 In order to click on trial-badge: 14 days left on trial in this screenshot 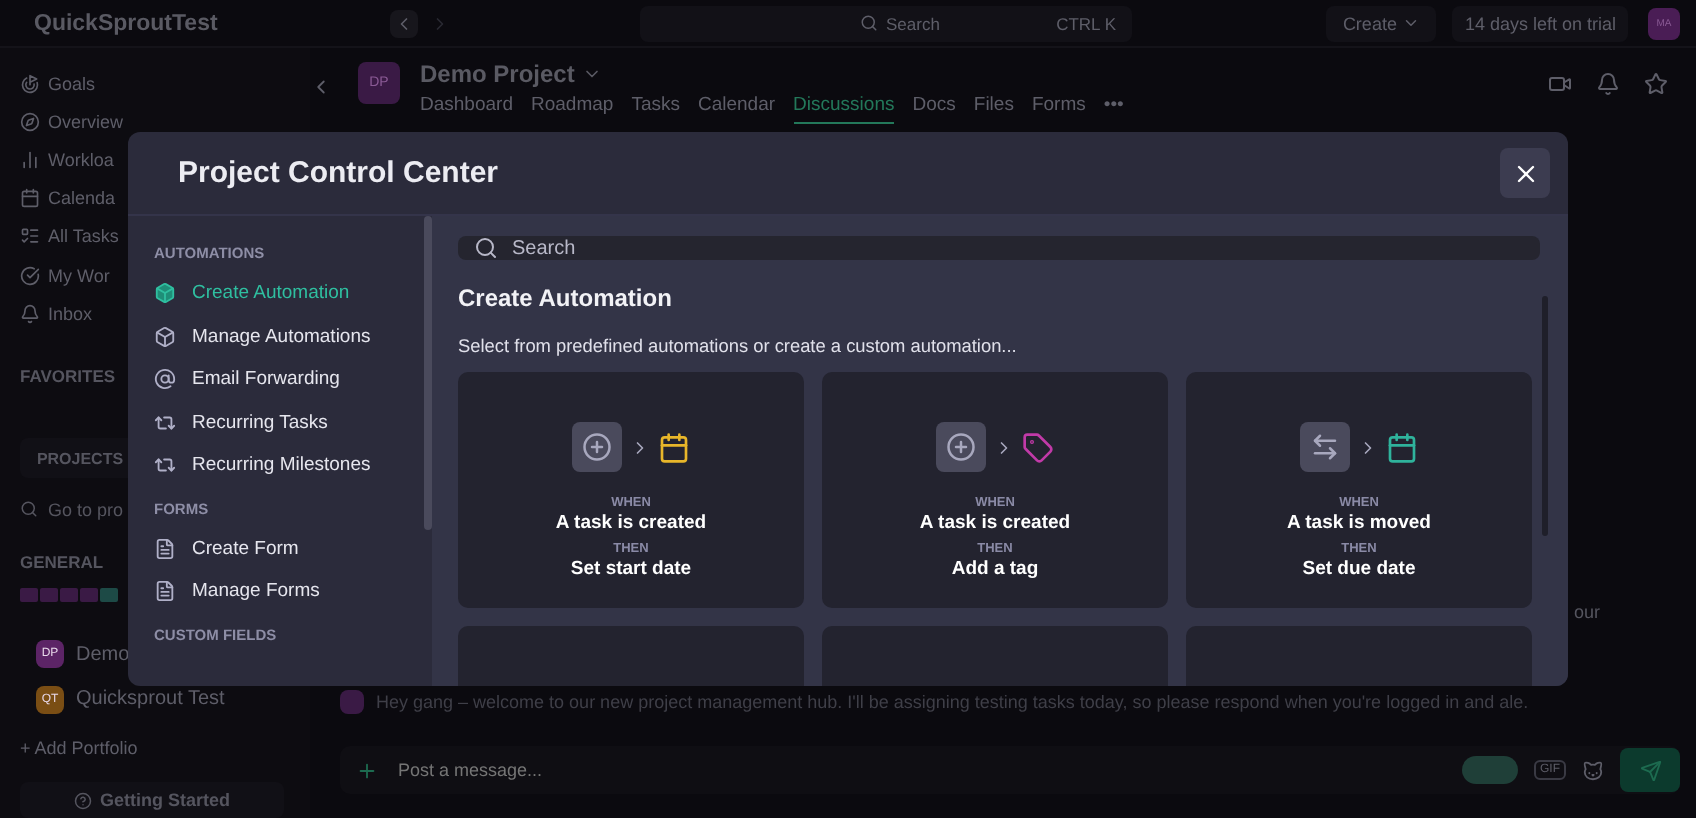, I will do `click(1540, 23)`.